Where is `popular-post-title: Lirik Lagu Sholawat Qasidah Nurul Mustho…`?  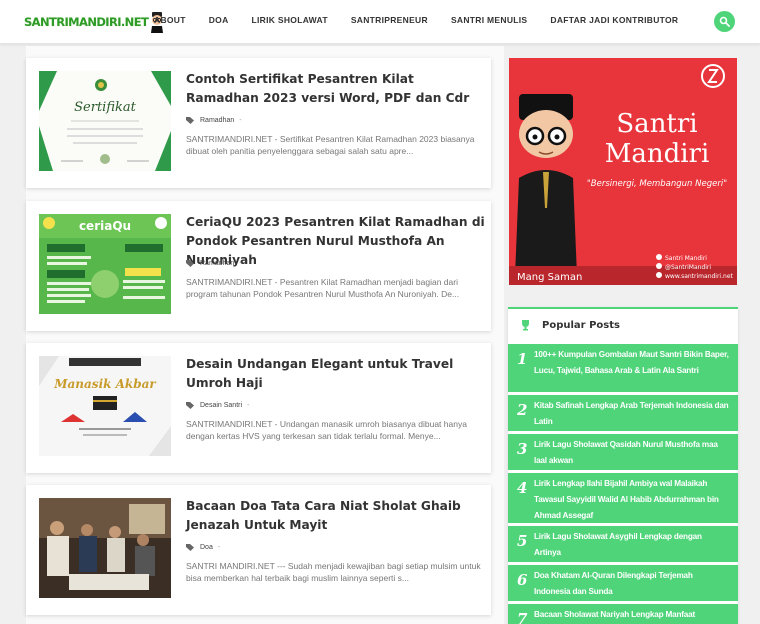 popular-post-title: Lirik Lagu Sholawat Qasidah Nurul Mustho… is located at coordinates (632, 452).